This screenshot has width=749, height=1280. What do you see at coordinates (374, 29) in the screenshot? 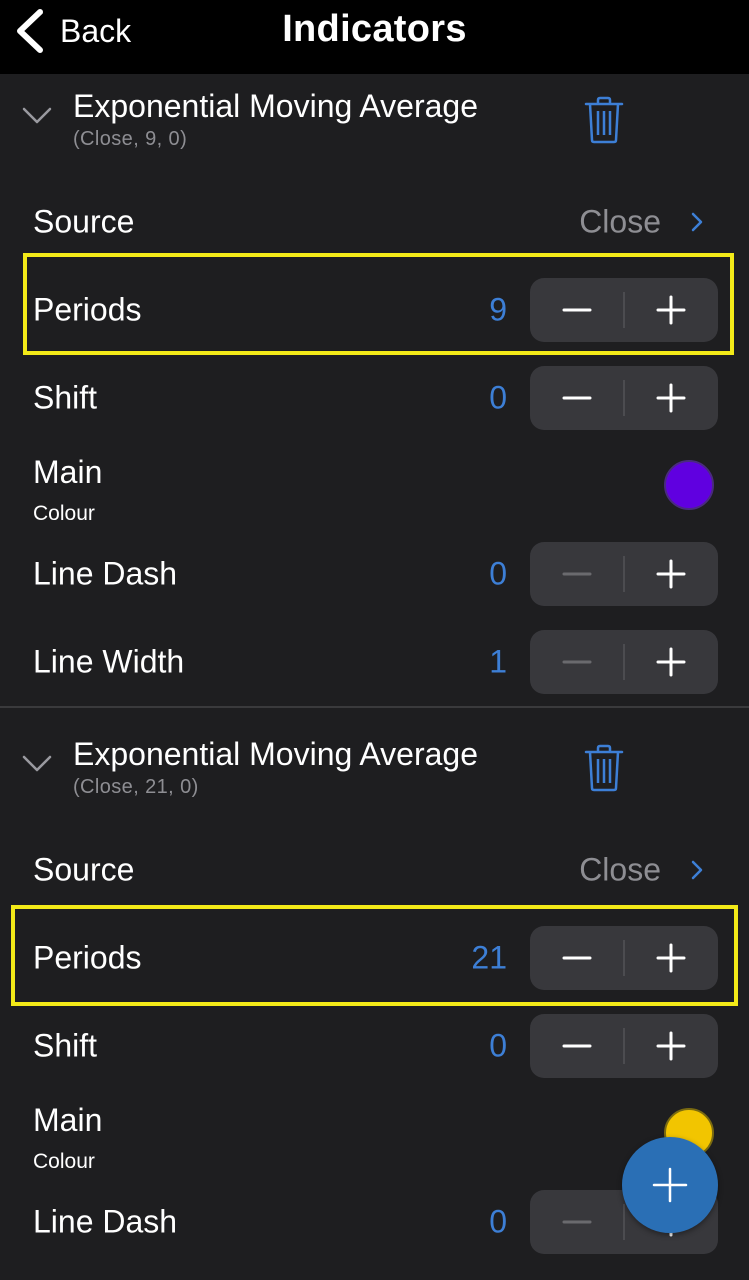
I see `page-title: Indicators` at bounding box center [374, 29].